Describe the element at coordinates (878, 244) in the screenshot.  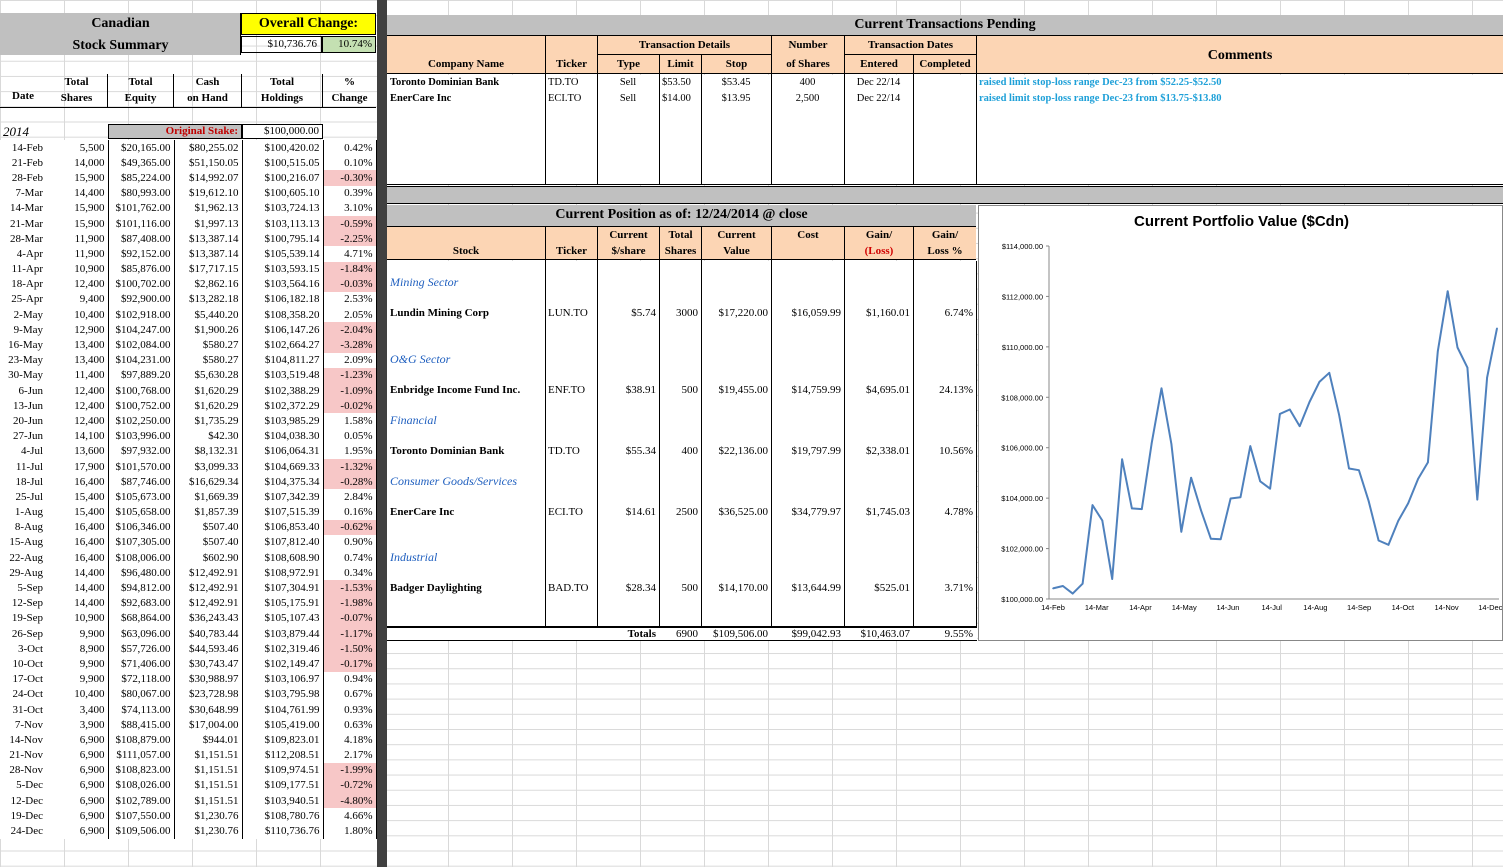
I see `hdr-gain: Gain/(Loss)` at that location.